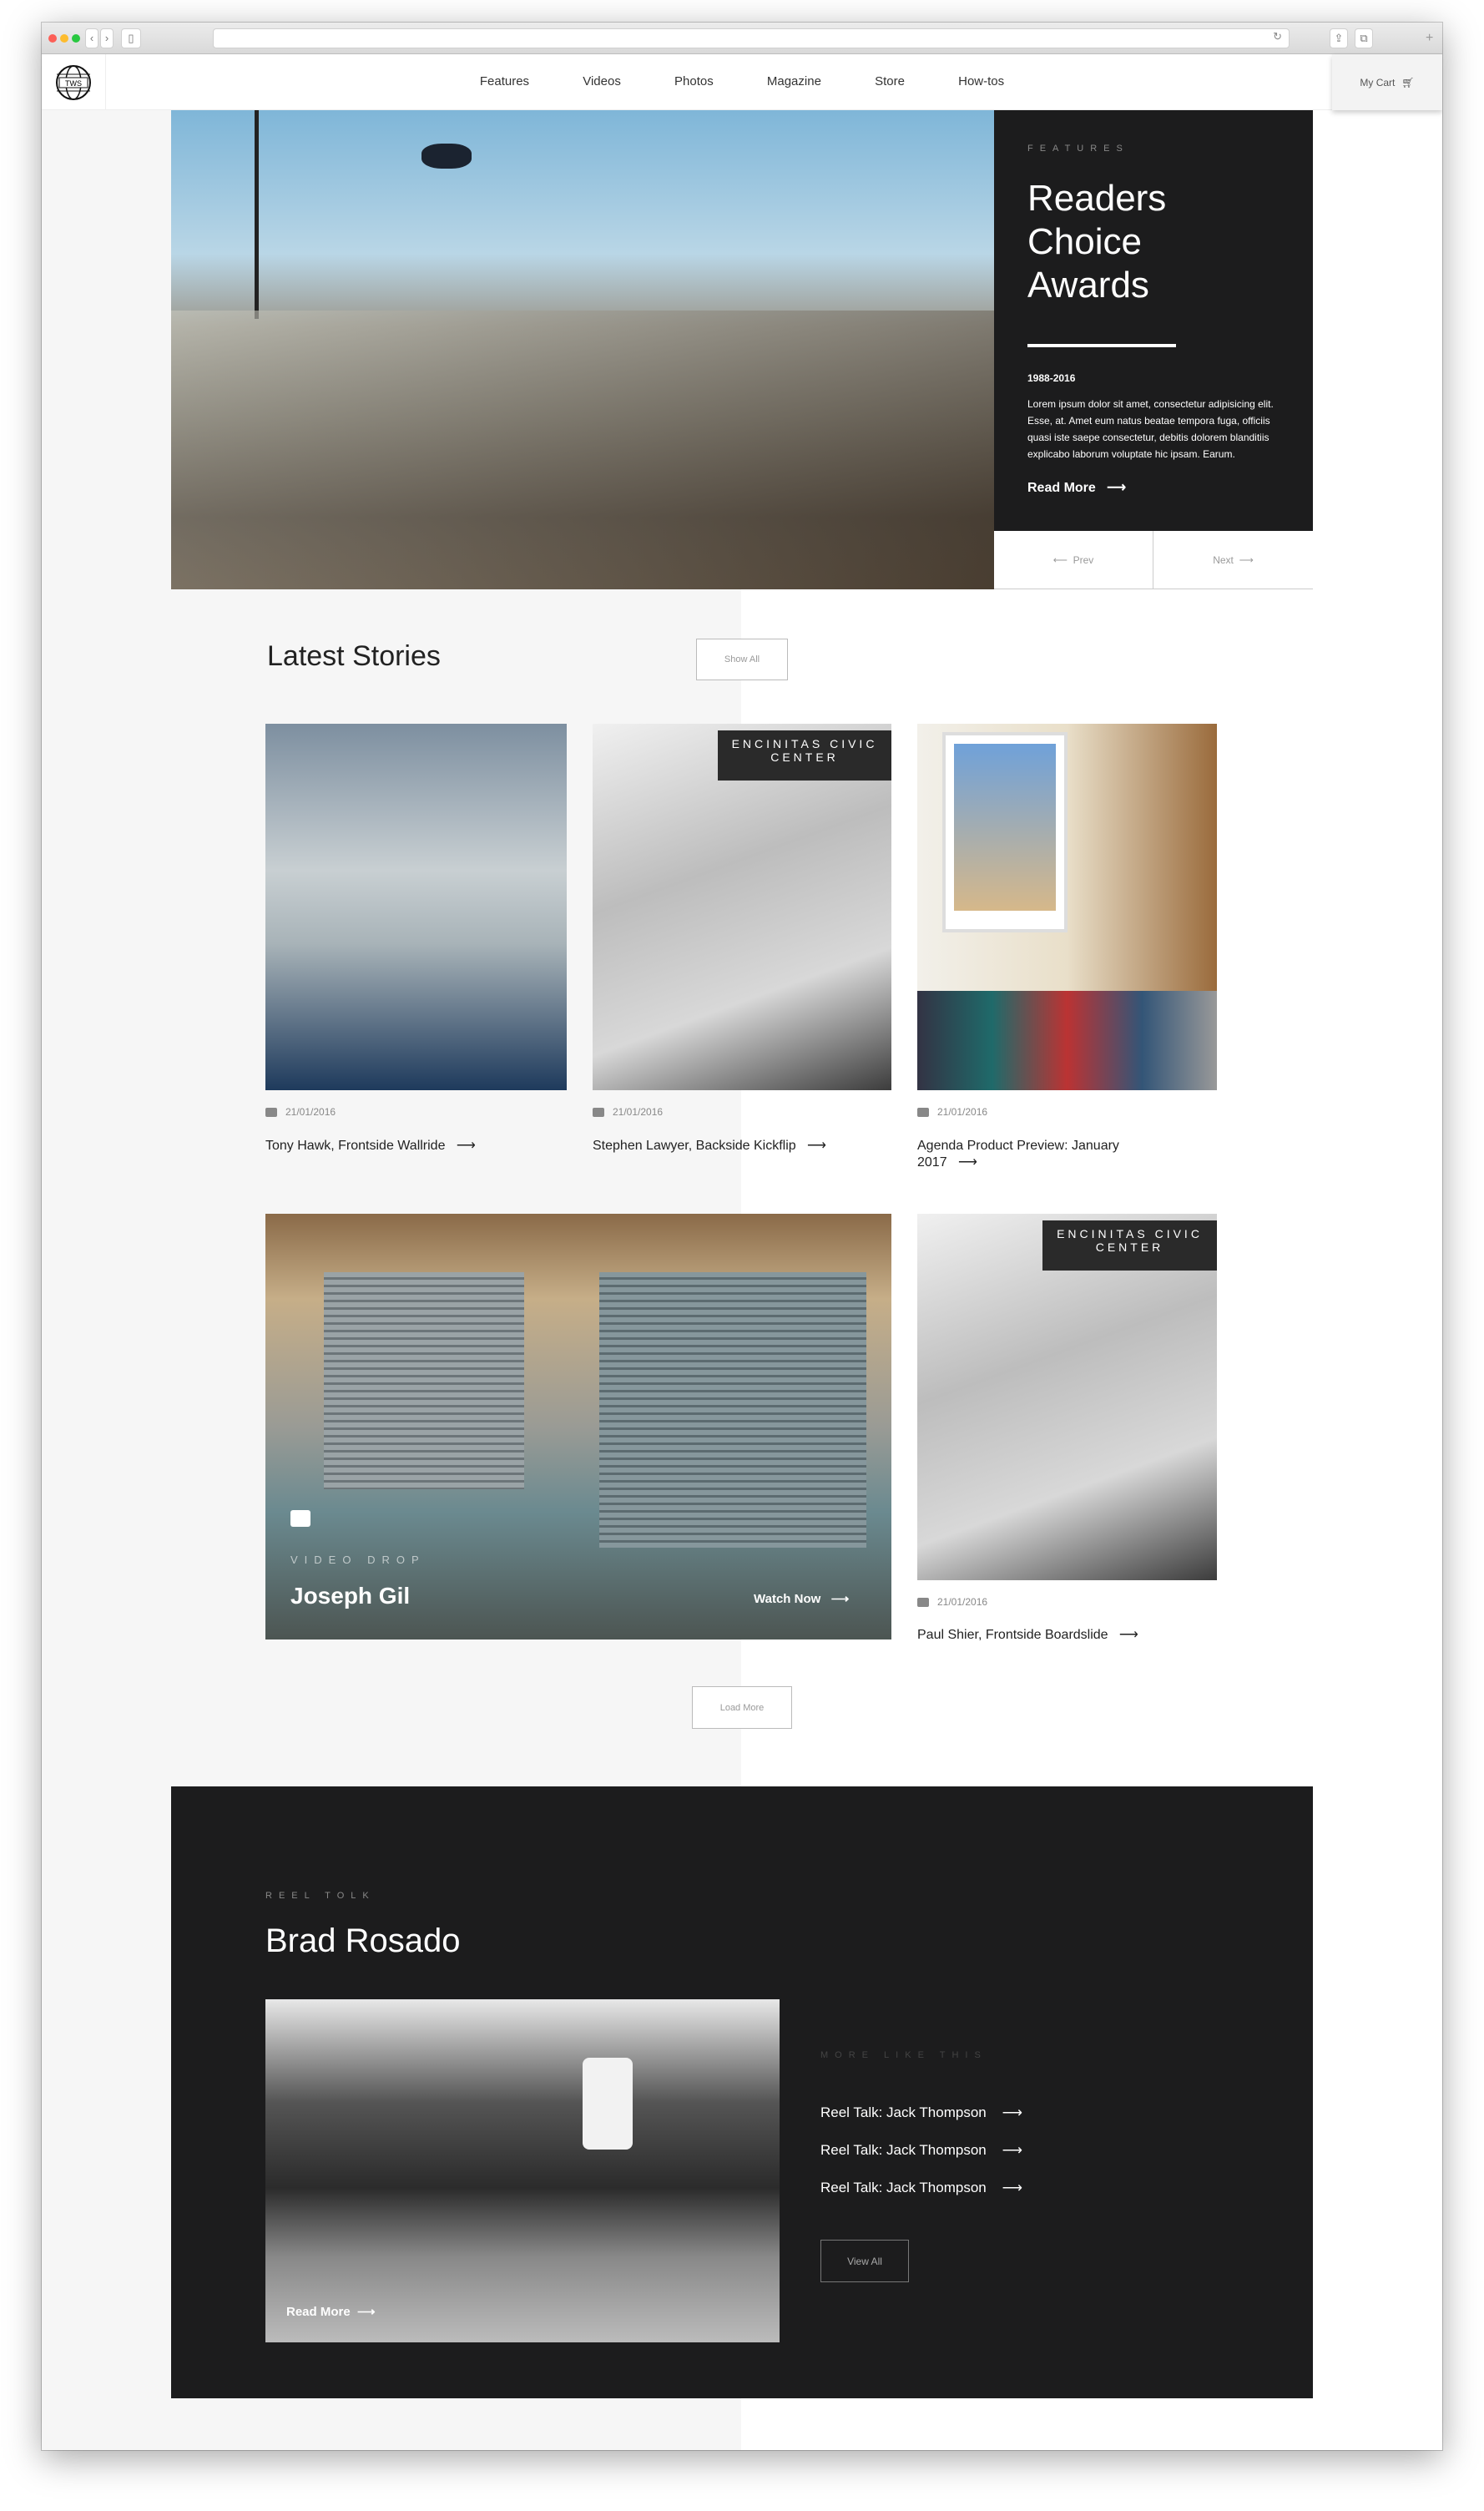 This screenshot has height=2511, width=1484. Describe the element at coordinates (578, 1426) in the screenshot. I see `video-card-joseph-gil: VIDEO DROP Joseph Gil Watch Now ⟶` at that location.